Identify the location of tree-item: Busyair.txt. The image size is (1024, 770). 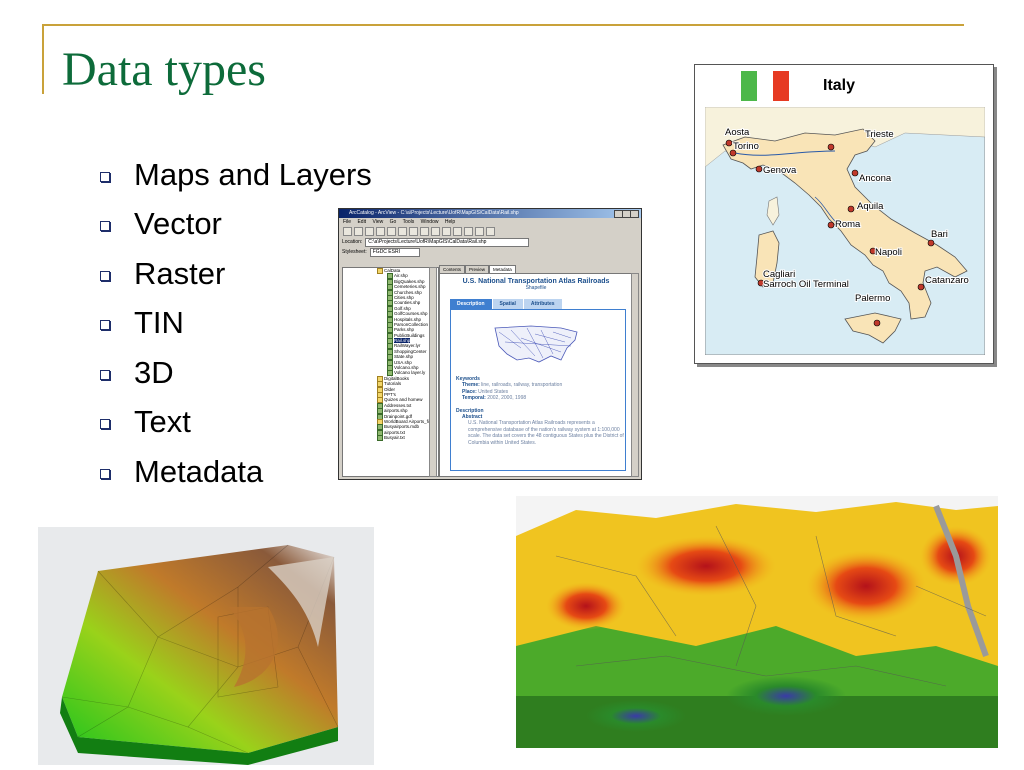
(390, 438).